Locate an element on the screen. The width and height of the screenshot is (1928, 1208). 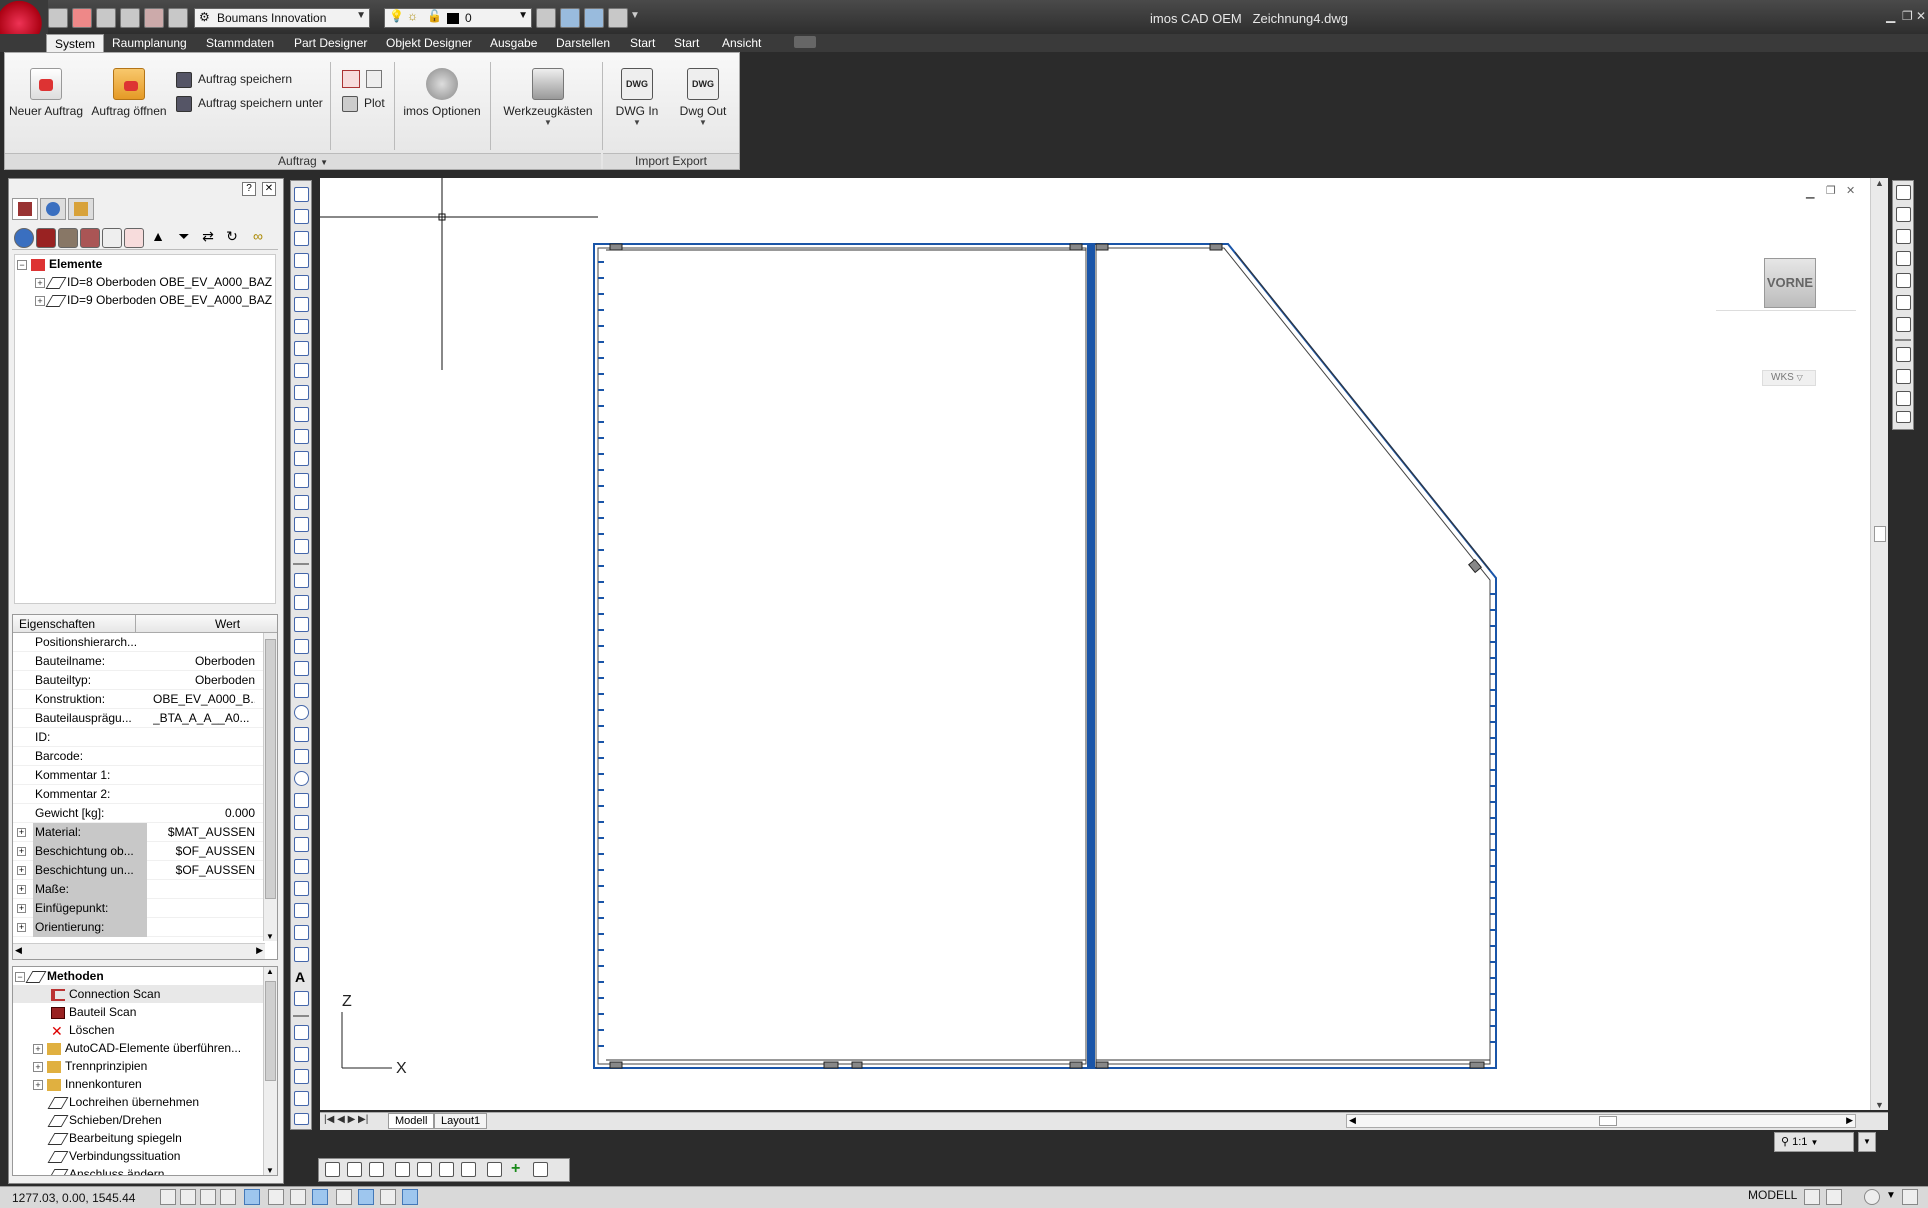
tab-start-1: Start is located at coordinates (642, 43).